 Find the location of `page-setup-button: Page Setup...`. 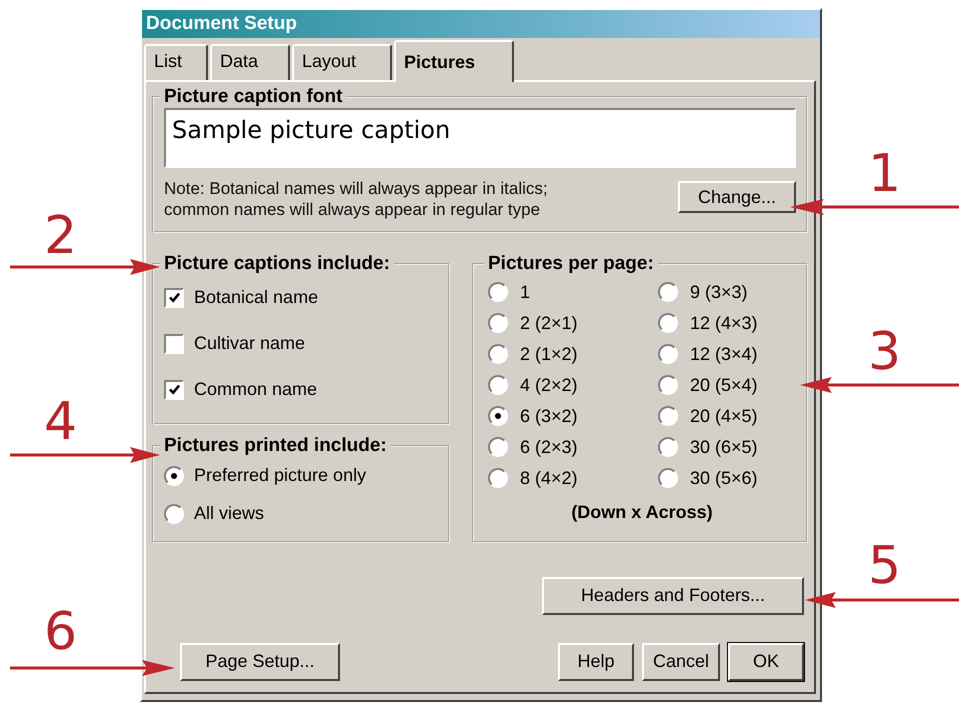

page-setup-button: Page Setup... is located at coordinates (260, 661).